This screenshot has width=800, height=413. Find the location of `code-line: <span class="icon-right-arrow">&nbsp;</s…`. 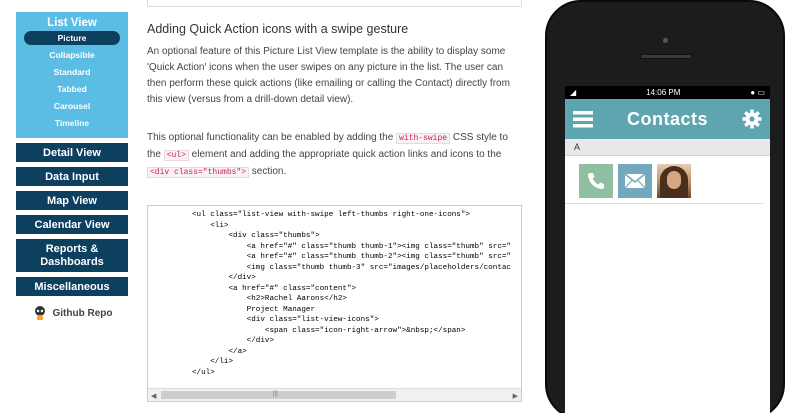

code-line: <span class="icon-right-arrow">&nbsp;</s… is located at coordinates (329, 330).